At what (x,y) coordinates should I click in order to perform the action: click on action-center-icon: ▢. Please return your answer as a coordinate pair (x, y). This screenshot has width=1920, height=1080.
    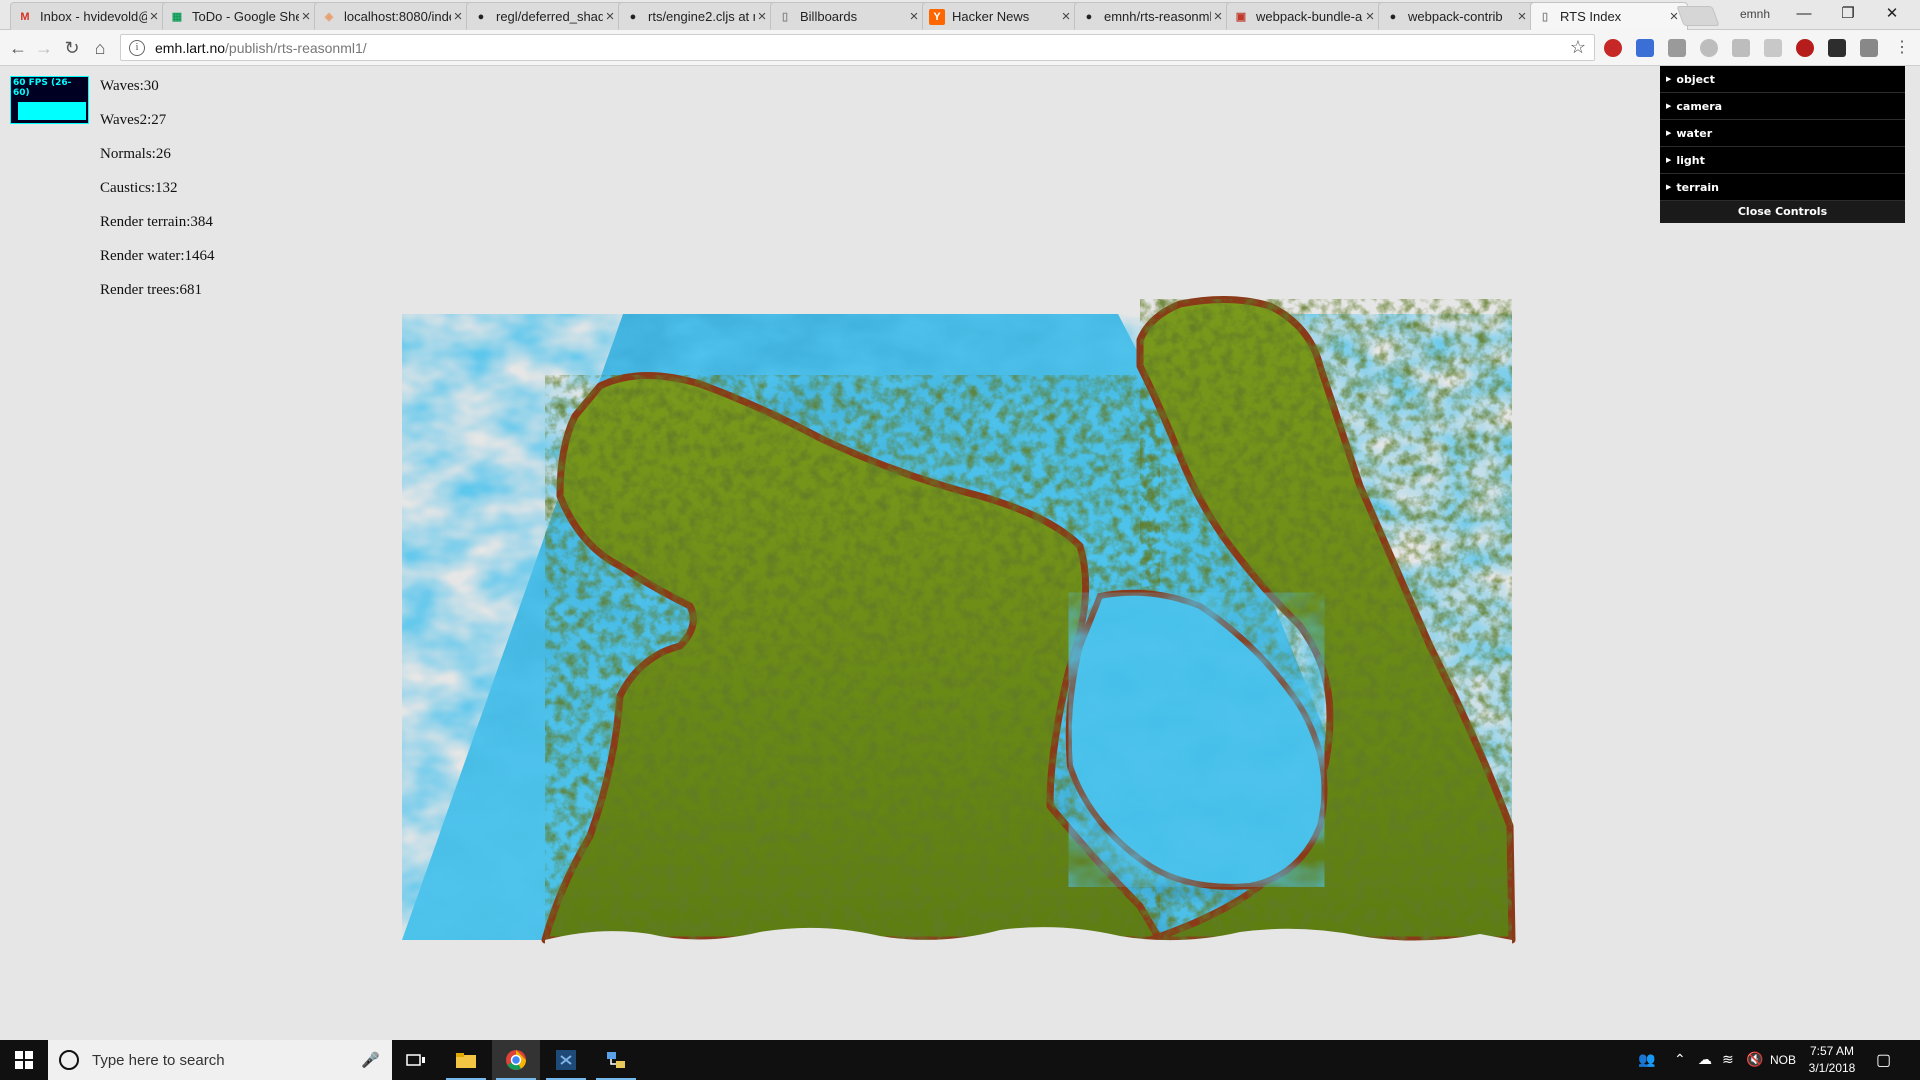
    Looking at the image, I should click on (1883, 1060).